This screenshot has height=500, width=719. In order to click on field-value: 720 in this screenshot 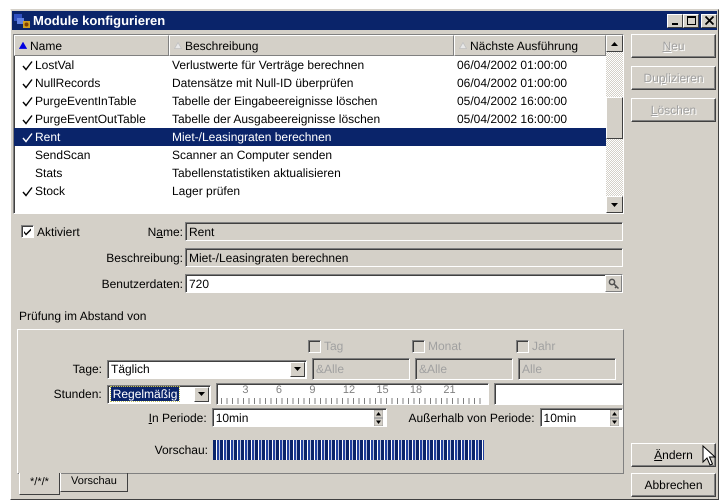, I will do `click(199, 283)`.